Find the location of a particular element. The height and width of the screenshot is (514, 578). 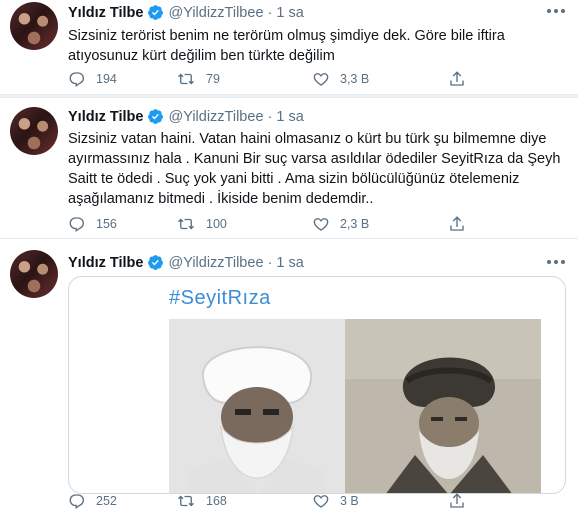

tweet-actions: 194 79 3,3 B is located at coordinates (267, 79).